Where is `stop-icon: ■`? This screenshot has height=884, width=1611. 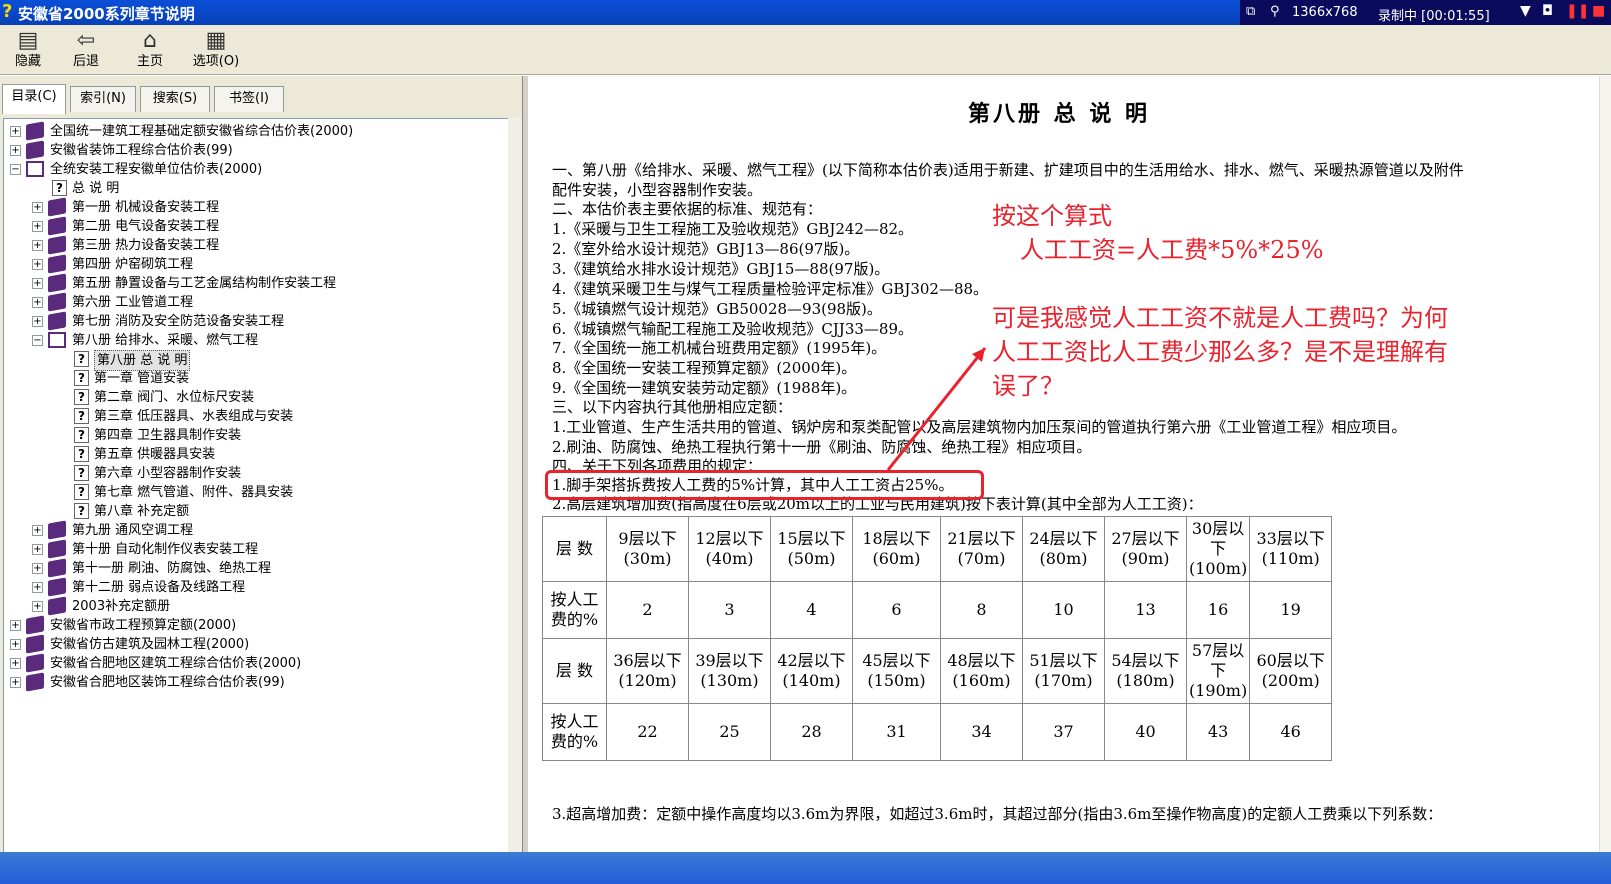
stop-icon: ■ is located at coordinates (1598, 11).